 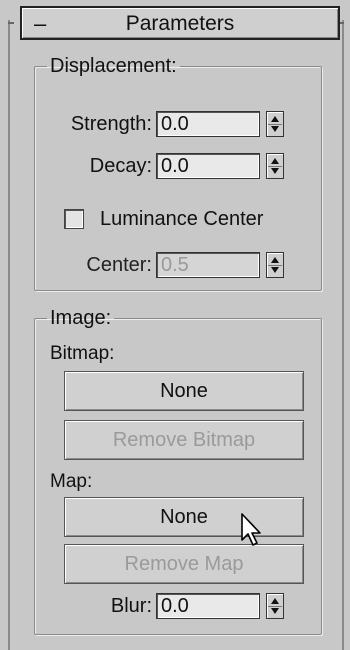 I want to click on center-label: Center:, so click(x=119, y=264).